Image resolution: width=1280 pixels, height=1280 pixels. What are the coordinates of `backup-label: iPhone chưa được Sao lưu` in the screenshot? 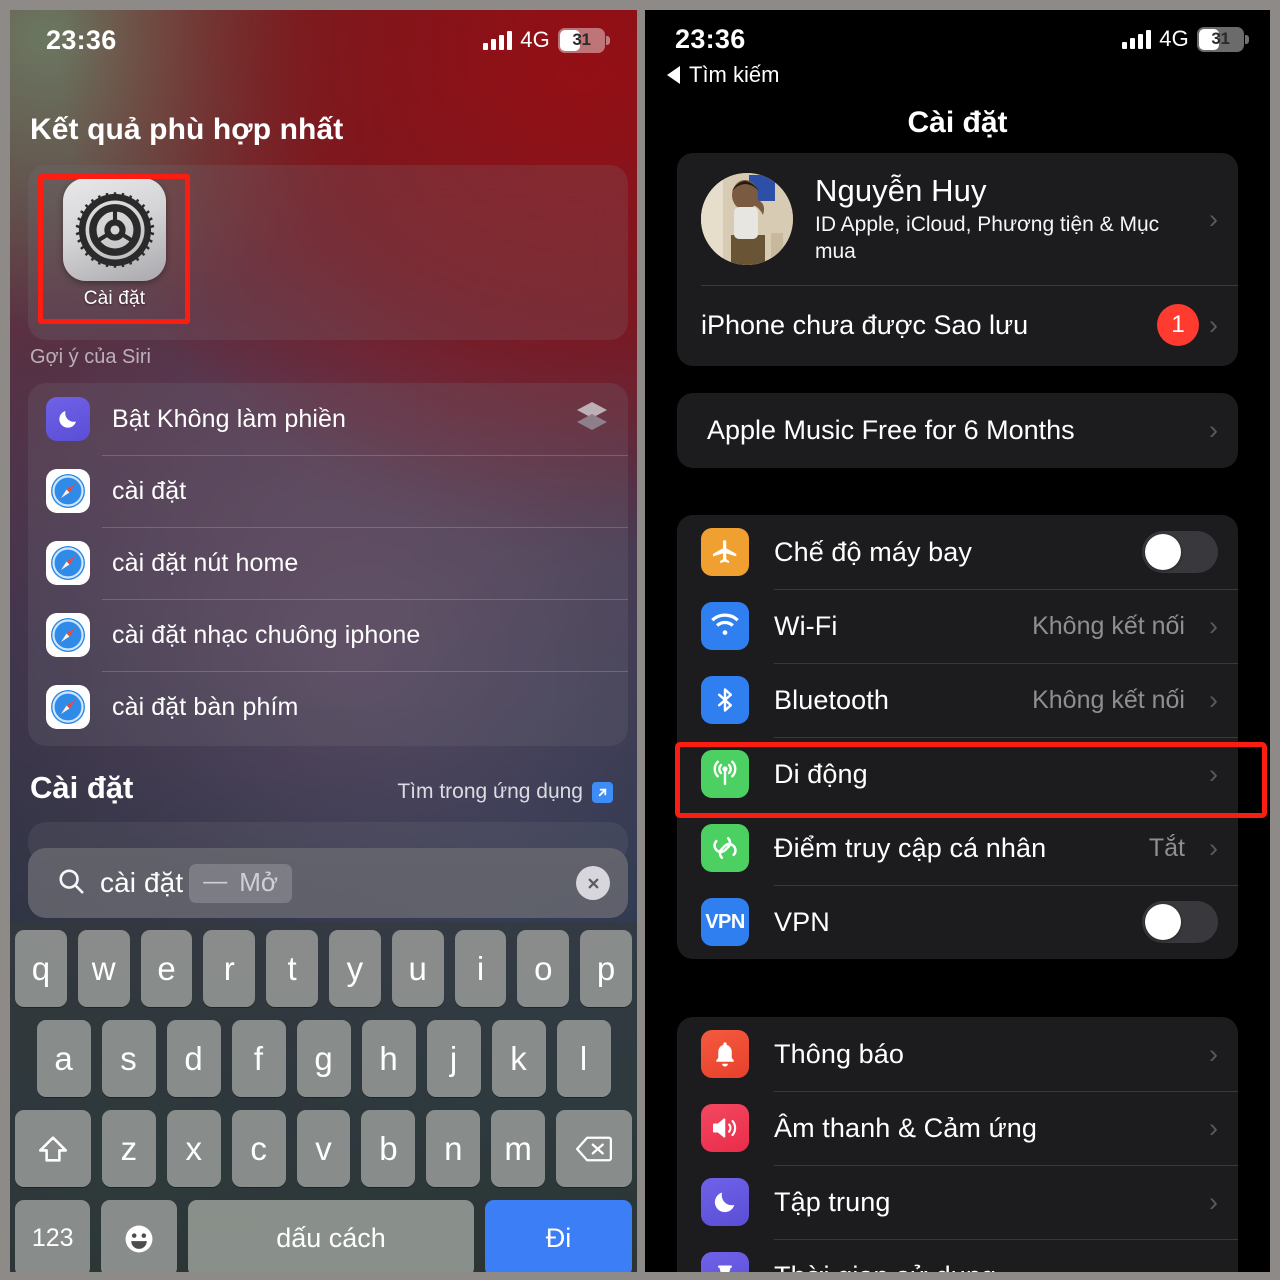 It's located at (865, 324).